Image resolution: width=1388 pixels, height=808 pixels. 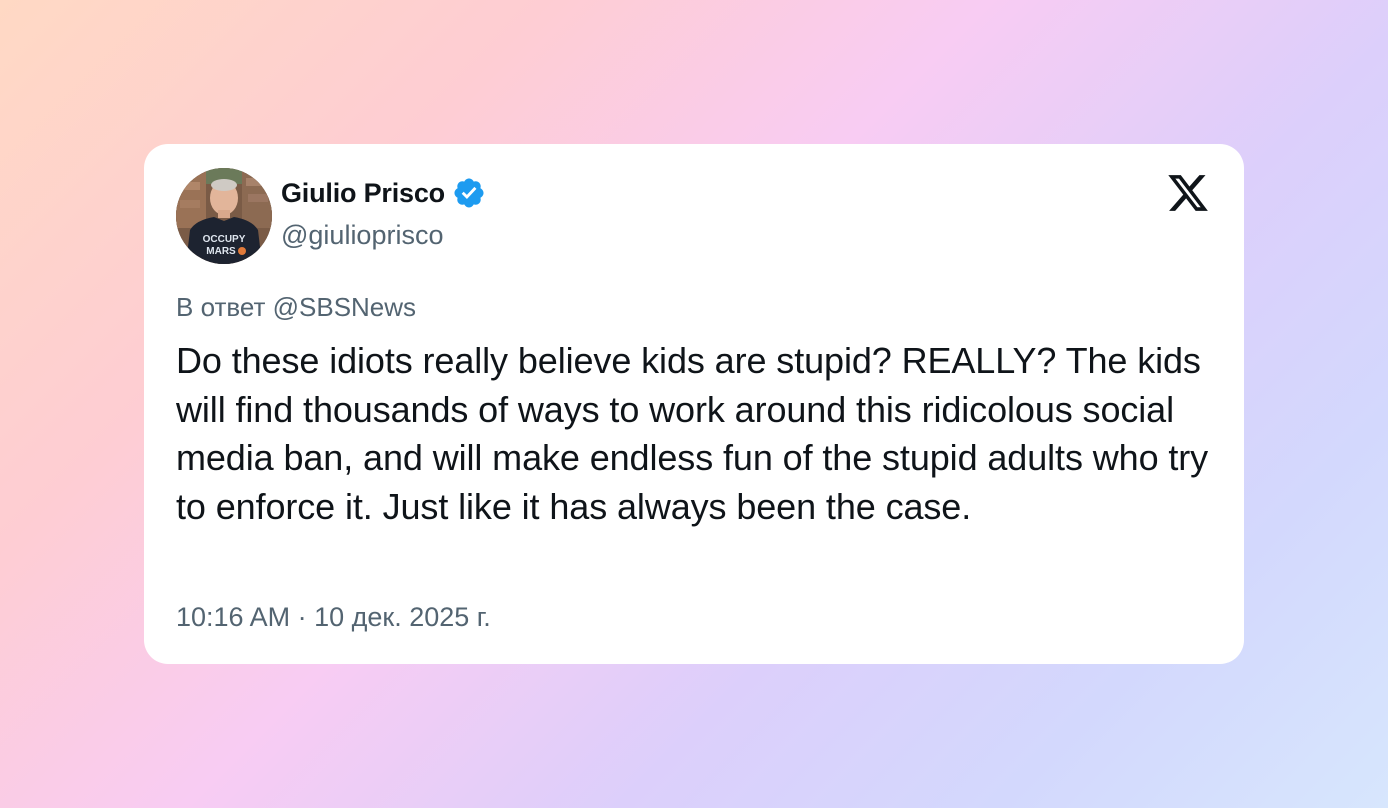 What do you see at coordinates (469, 193) in the screenshot?
I see `verified-badge-icon` at bounding box center [469, 193].